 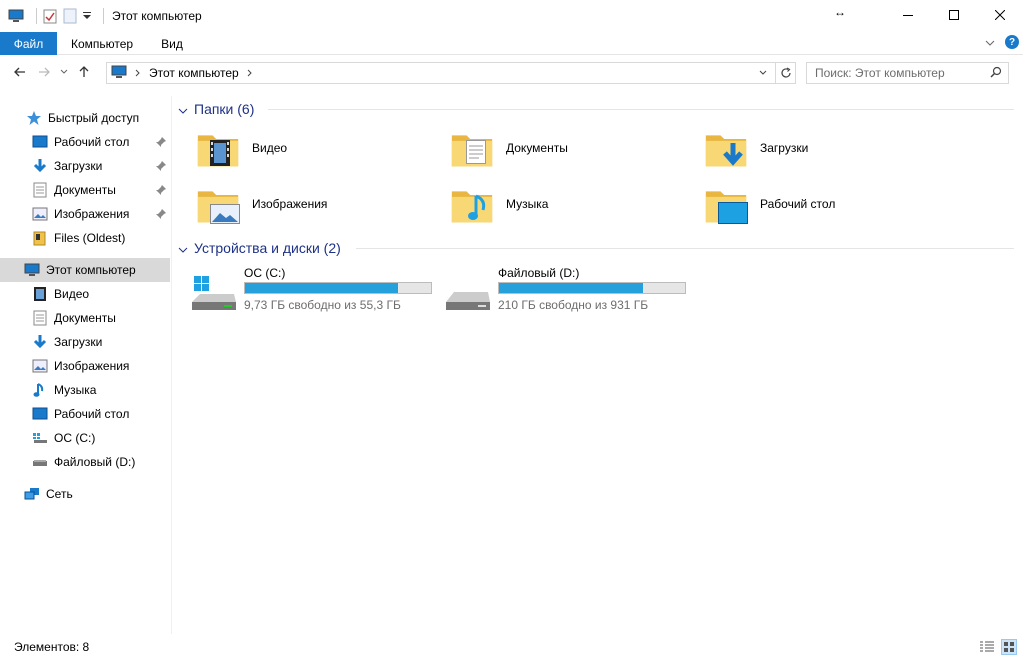 I want to click on drive-icon, so click(x=468, y=294).